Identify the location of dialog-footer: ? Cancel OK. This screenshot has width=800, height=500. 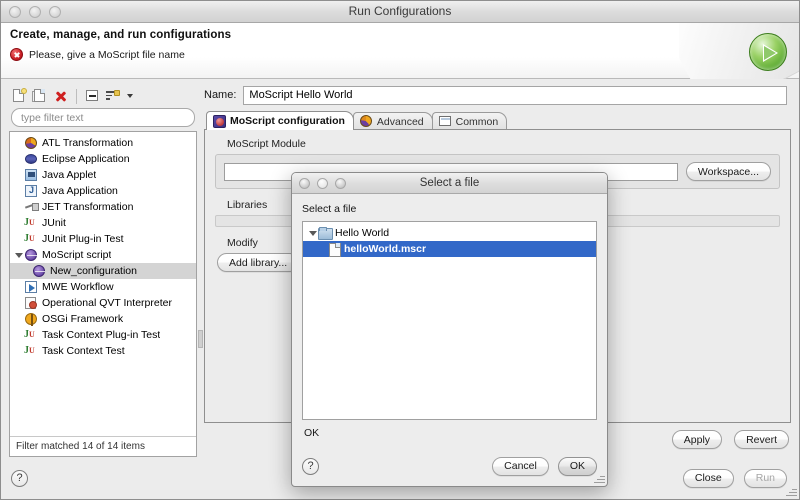
(449, 466).